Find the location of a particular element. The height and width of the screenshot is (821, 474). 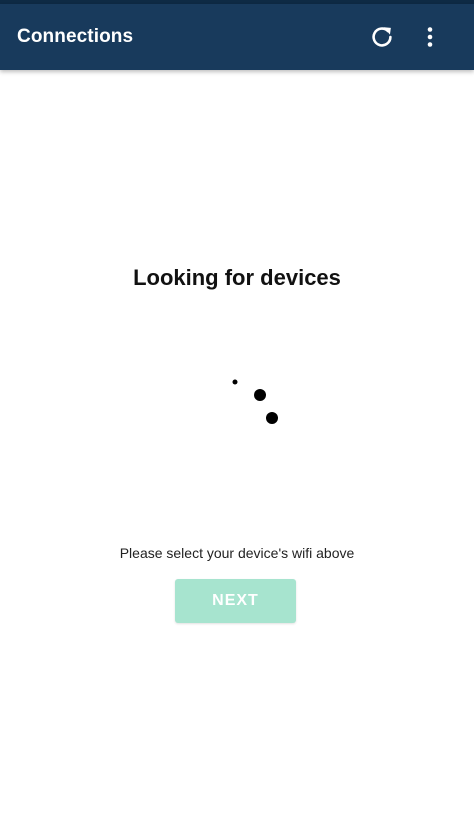

refresh-icon is located at coordinates (382, 37).